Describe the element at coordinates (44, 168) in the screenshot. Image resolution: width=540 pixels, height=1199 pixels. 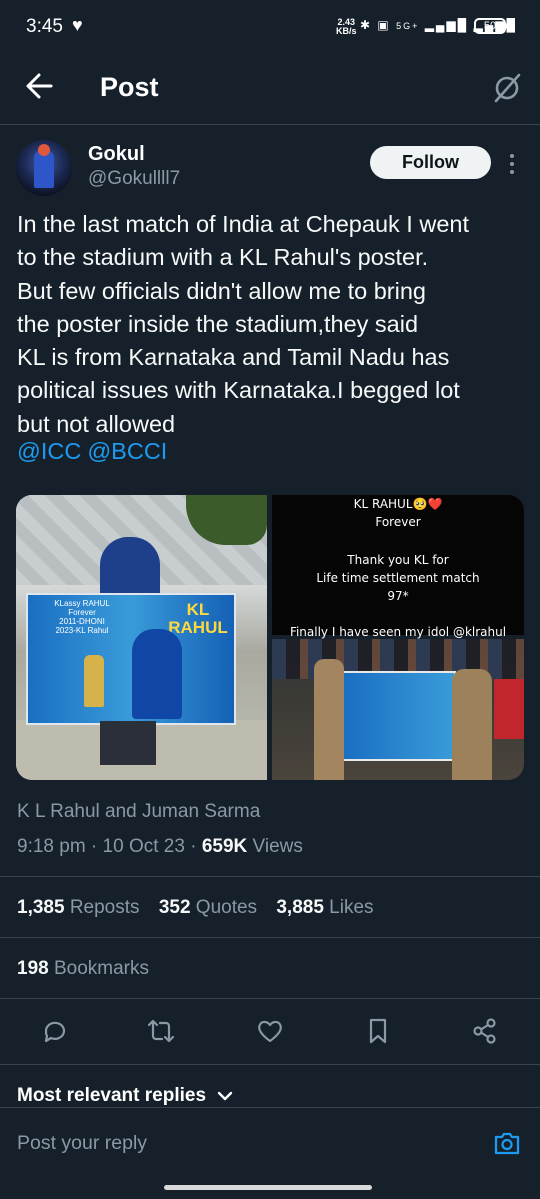
I see `avatar` at that location.